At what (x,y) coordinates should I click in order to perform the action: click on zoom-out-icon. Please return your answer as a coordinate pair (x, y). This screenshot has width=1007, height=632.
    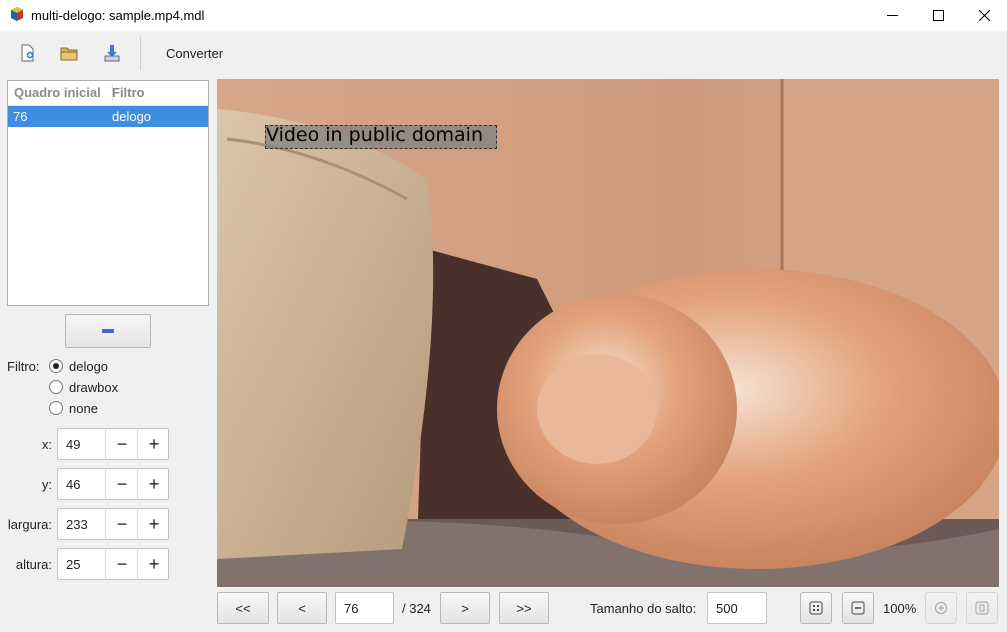
    Looking at the image, I should click on (858, 608).